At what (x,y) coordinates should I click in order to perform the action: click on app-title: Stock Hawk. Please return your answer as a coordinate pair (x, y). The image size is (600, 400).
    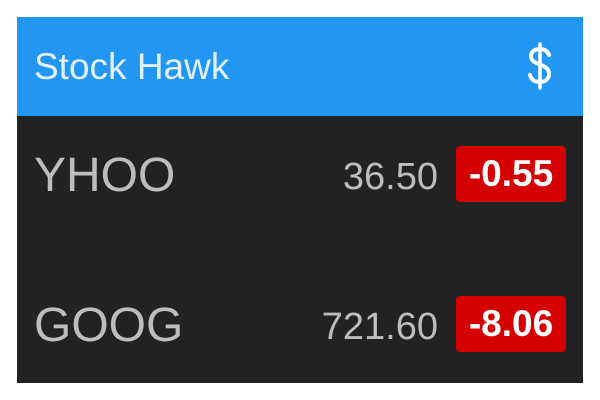
    Looking at the image, I should click on (132, 66).